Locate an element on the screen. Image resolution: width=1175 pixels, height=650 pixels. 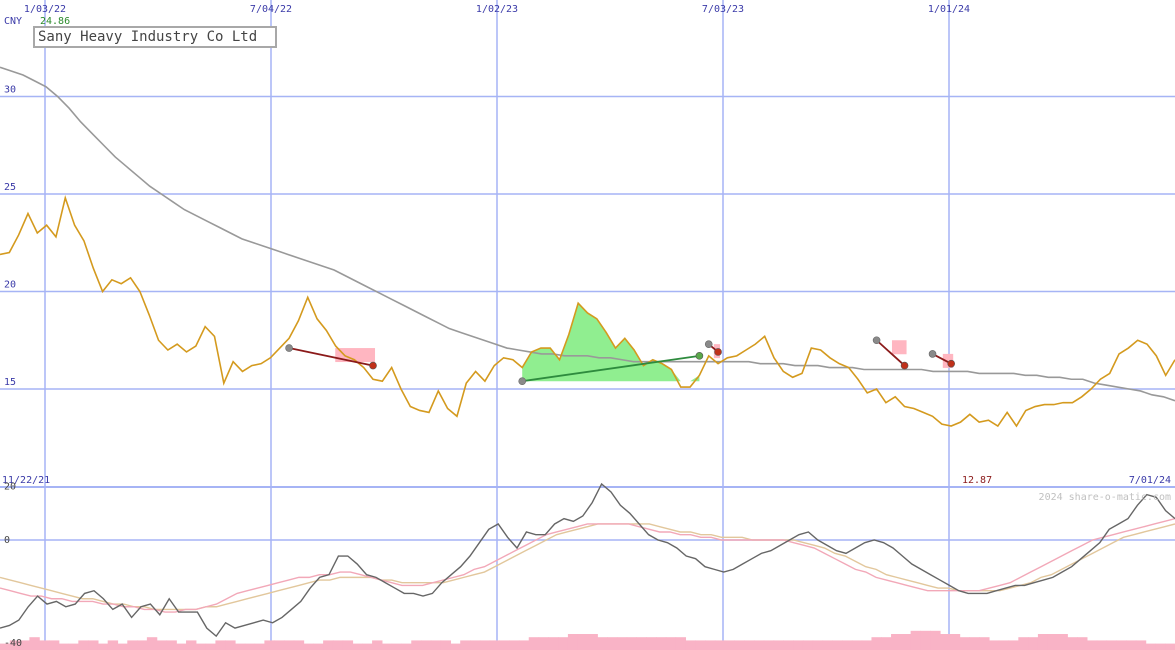
x-tick-label: 7/03/23 is located at coordinates (723, 9).